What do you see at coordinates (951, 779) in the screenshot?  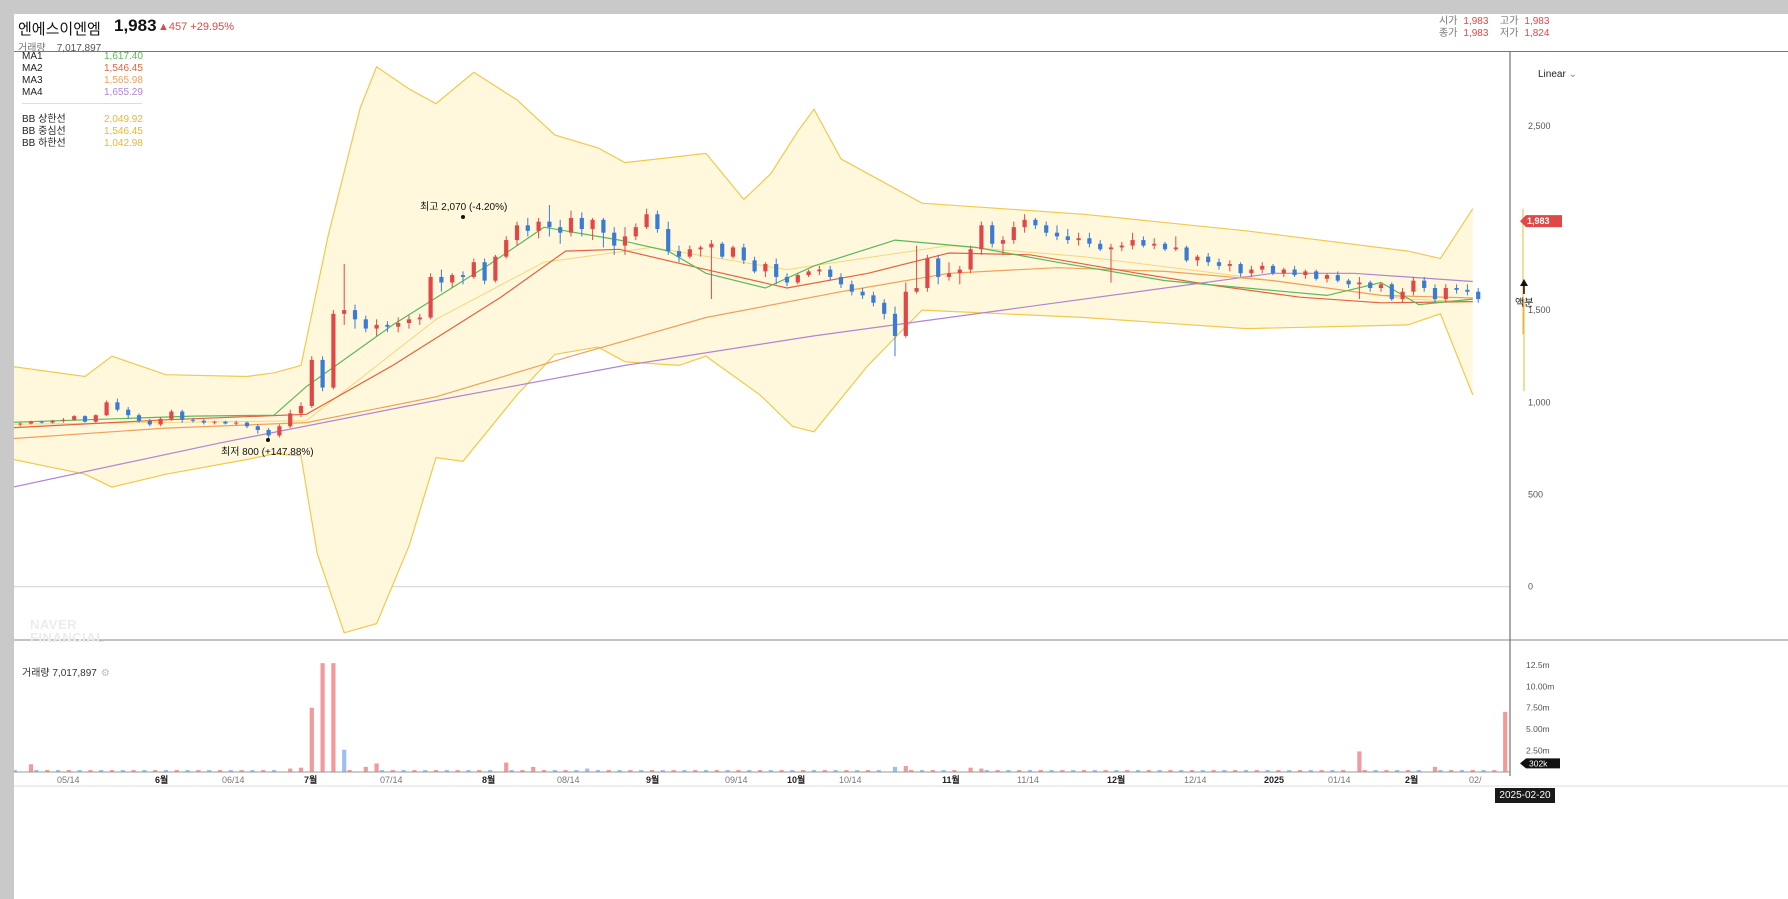 I see `x-tick-label: 11월` at bounding box center [951, 779].